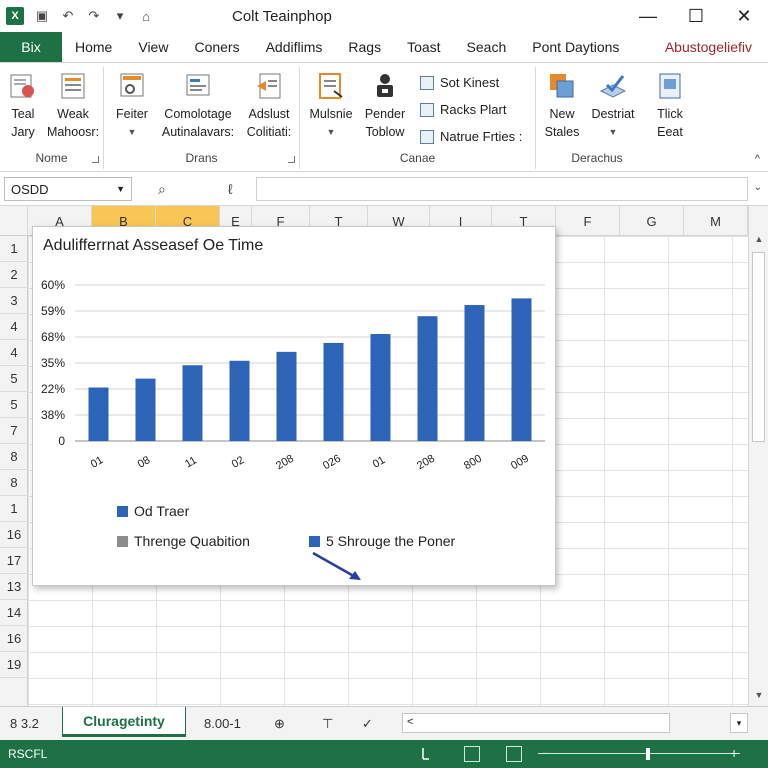  What do you see at coordinates (514, 754) in the screenshot?
I see `page-break-icon` at bounding box center [514, 754].